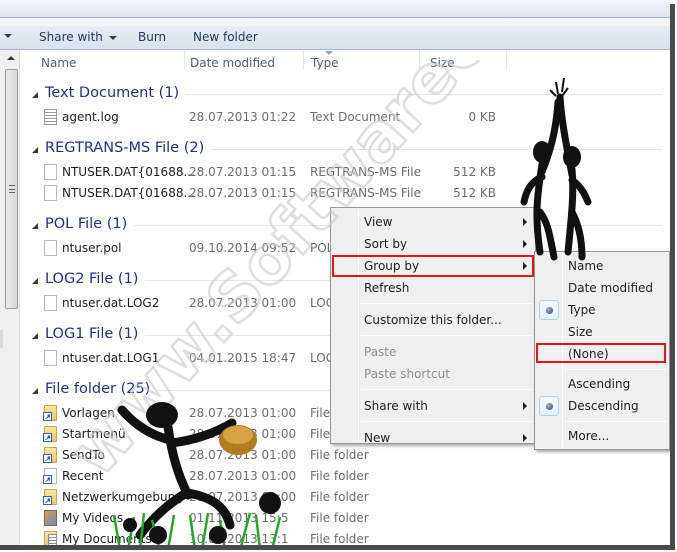 This screenshot has height=552, width=677. What do you see at coordinates (556, 169) in the screenshot?
I see `dancing-figures-icon` at bounding box center [556, 169].